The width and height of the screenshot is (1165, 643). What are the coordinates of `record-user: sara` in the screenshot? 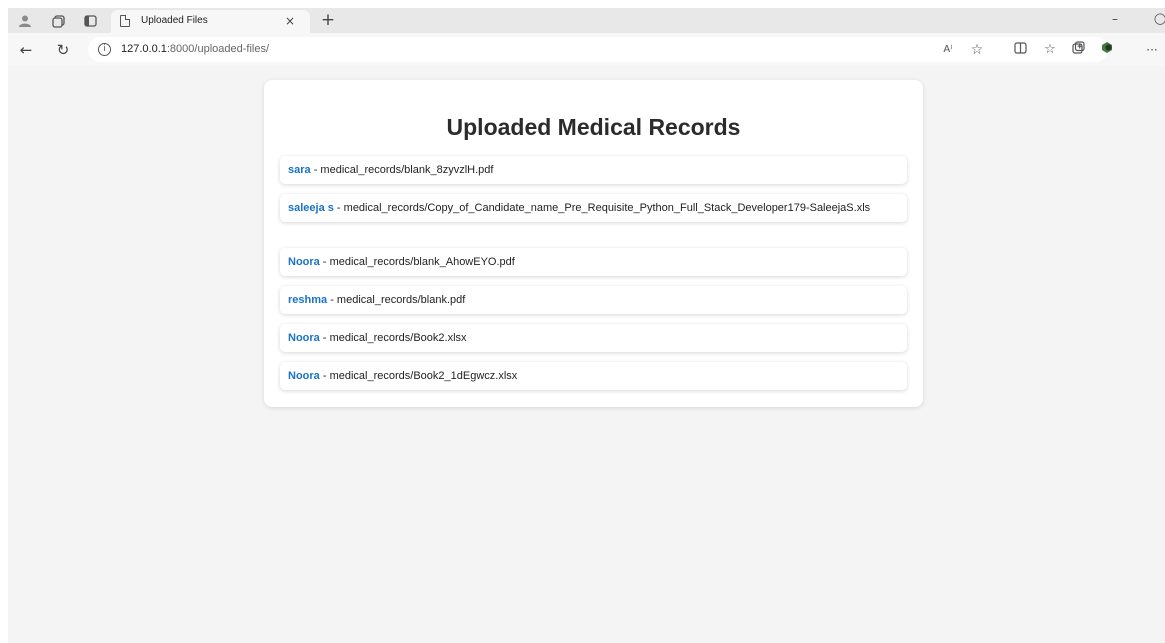 It's located at (299, 170).